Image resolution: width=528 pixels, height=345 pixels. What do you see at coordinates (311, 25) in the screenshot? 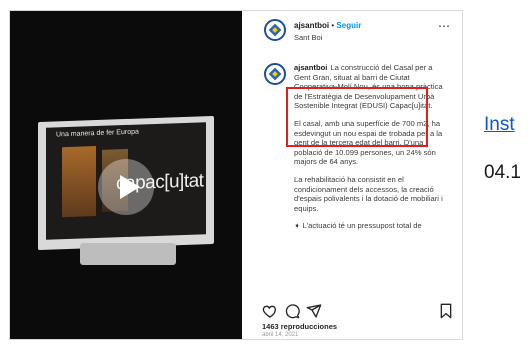
I see `post-username: ajsantboi` at bounding box center [311, 25].